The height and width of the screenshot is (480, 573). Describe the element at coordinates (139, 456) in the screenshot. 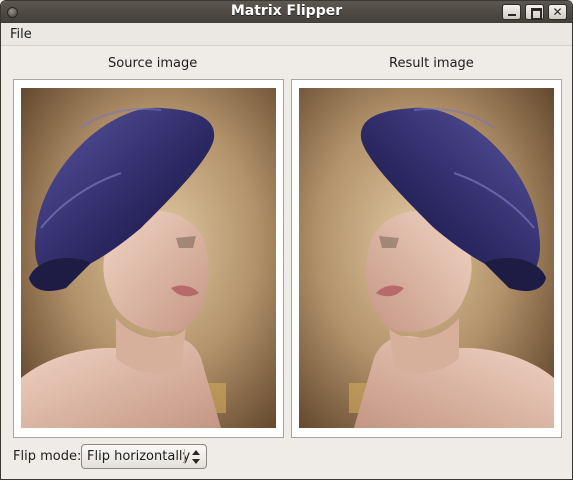

I see `flip-mode-value: Flip horizontally` at that location.